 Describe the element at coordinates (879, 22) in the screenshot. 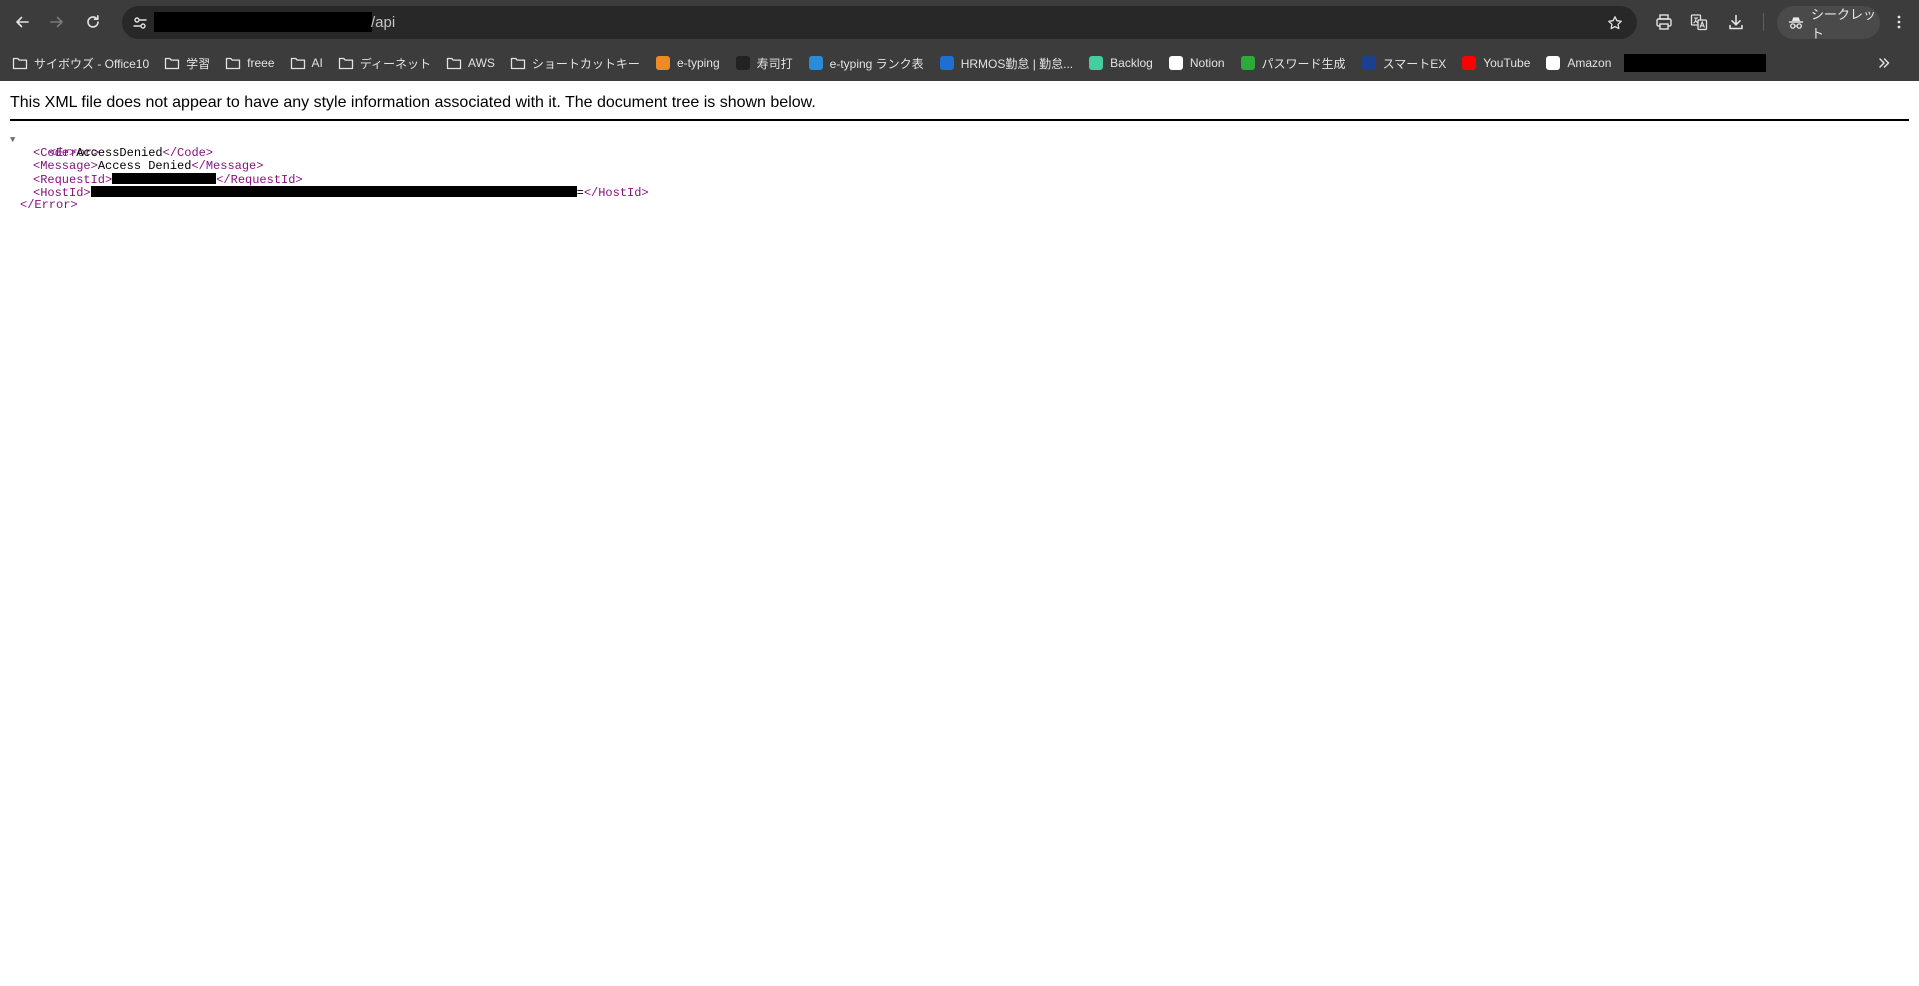

I see `address-bar: /api` at that location.